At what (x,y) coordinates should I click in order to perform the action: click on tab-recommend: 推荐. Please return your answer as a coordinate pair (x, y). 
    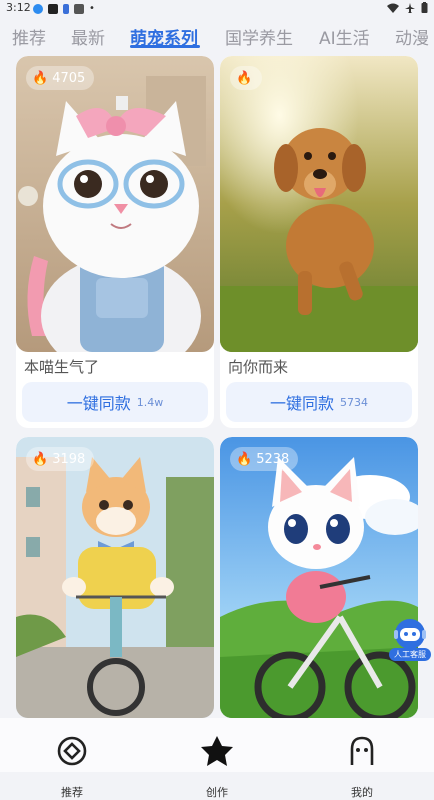
    Looking at the image, I should click on (29, 36).